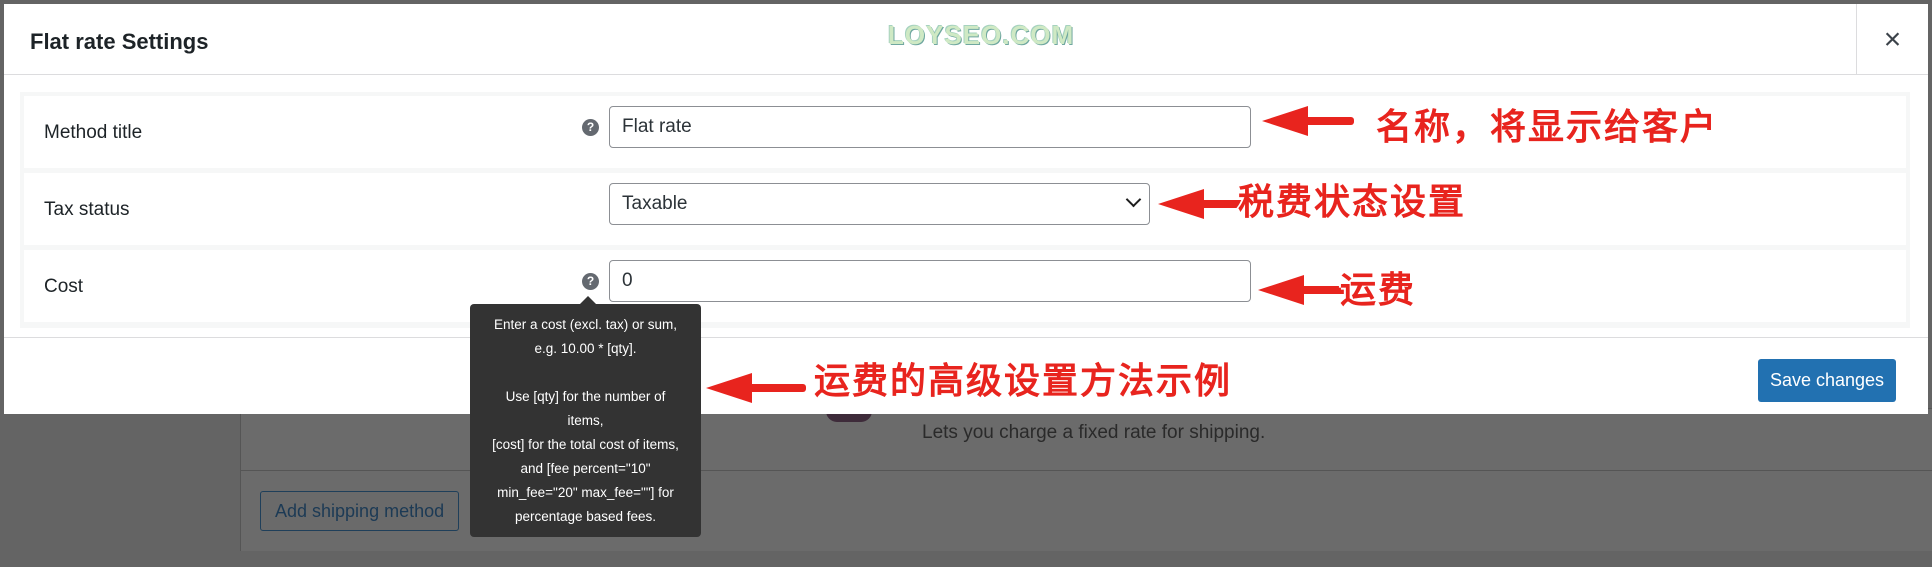 This screenshot has height=567, width=1932. Describe the element at coordinates (585, 468) in the screenshot. I see `tooltip-line: and [fee percent="10"` at that location.